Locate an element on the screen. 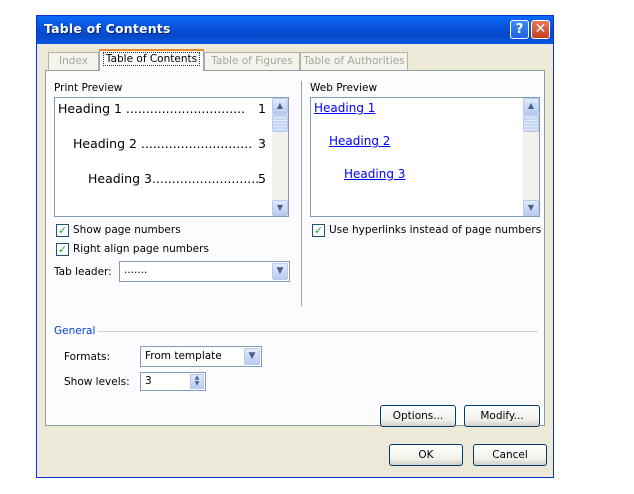 This screenshot has width=634, height=494. print-preview-label: Print Preview is located at coordinates (88, 88).